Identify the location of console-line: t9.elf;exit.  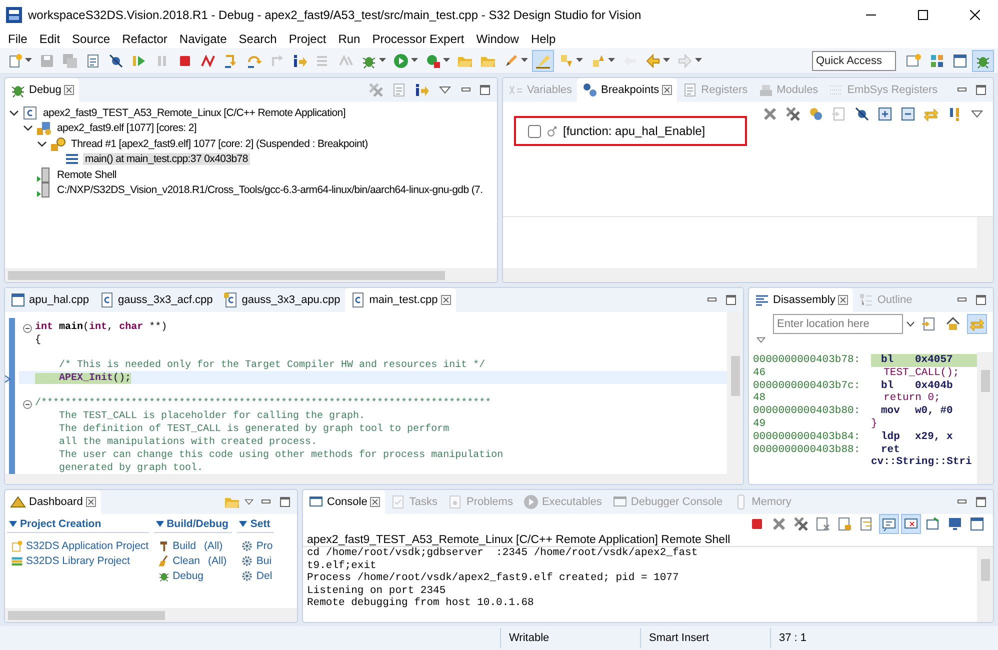
(342, 566).